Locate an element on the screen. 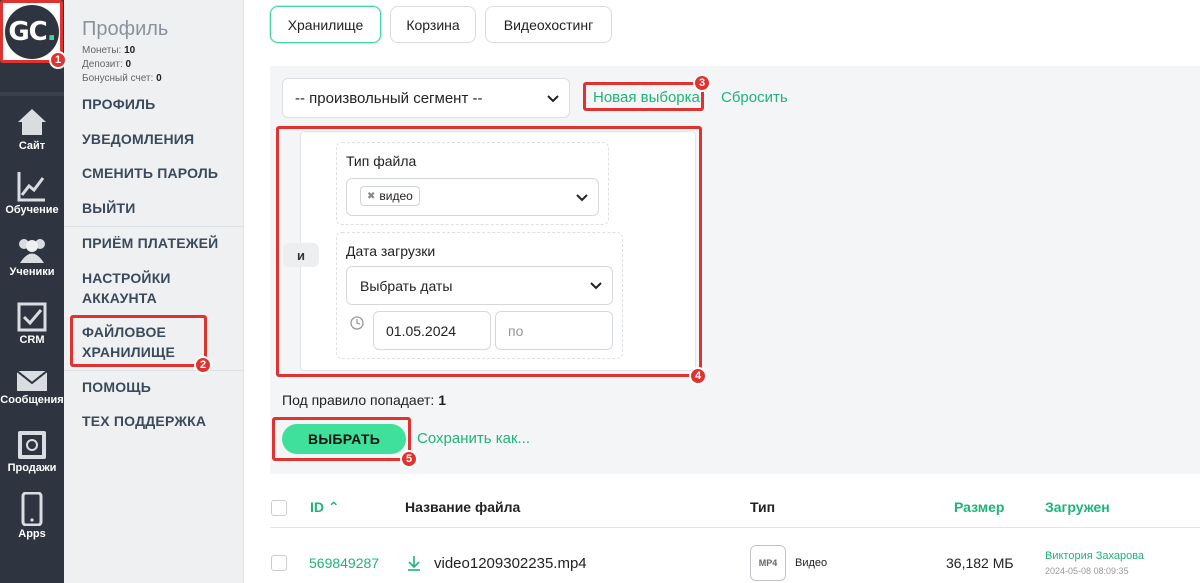  annotation-badge: 3 is located at coordinates (702, 83).